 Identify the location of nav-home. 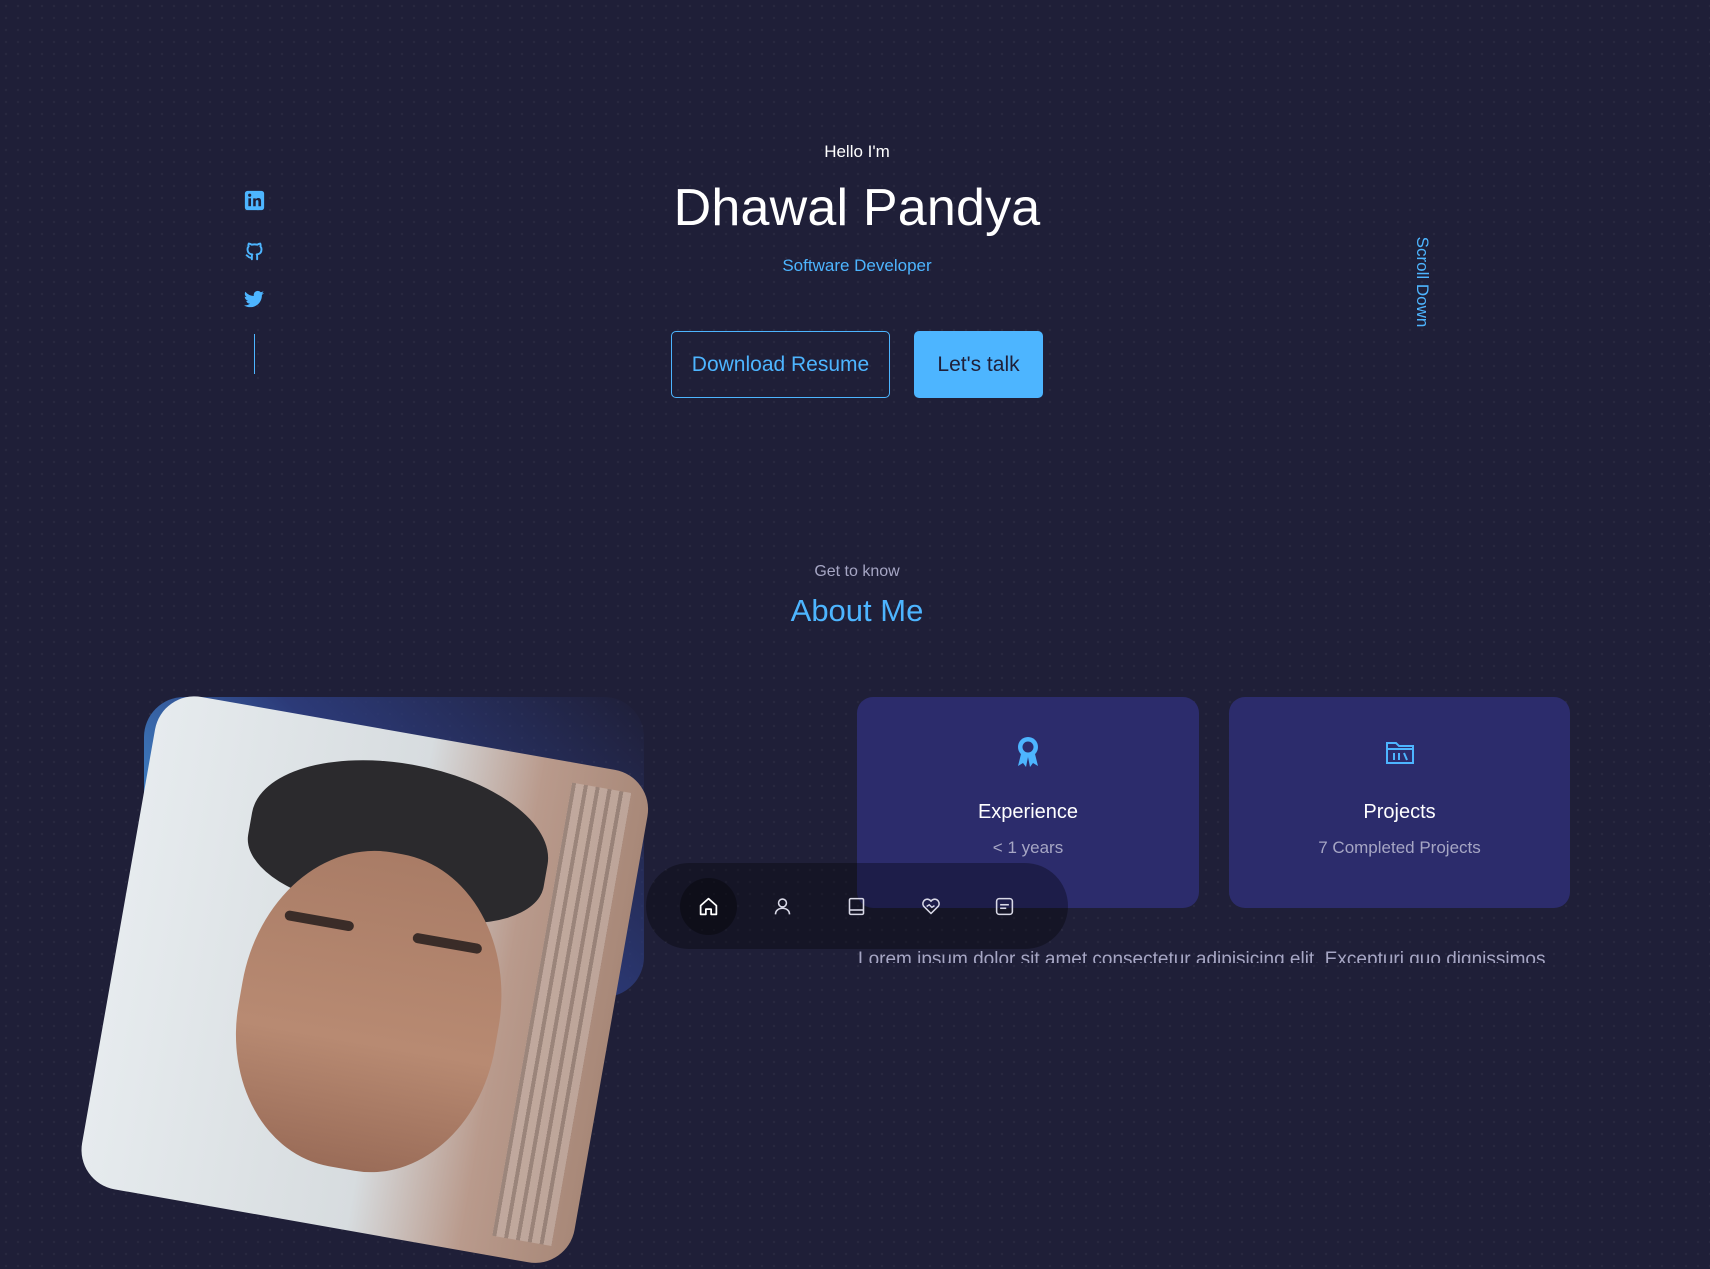
(708, 906).